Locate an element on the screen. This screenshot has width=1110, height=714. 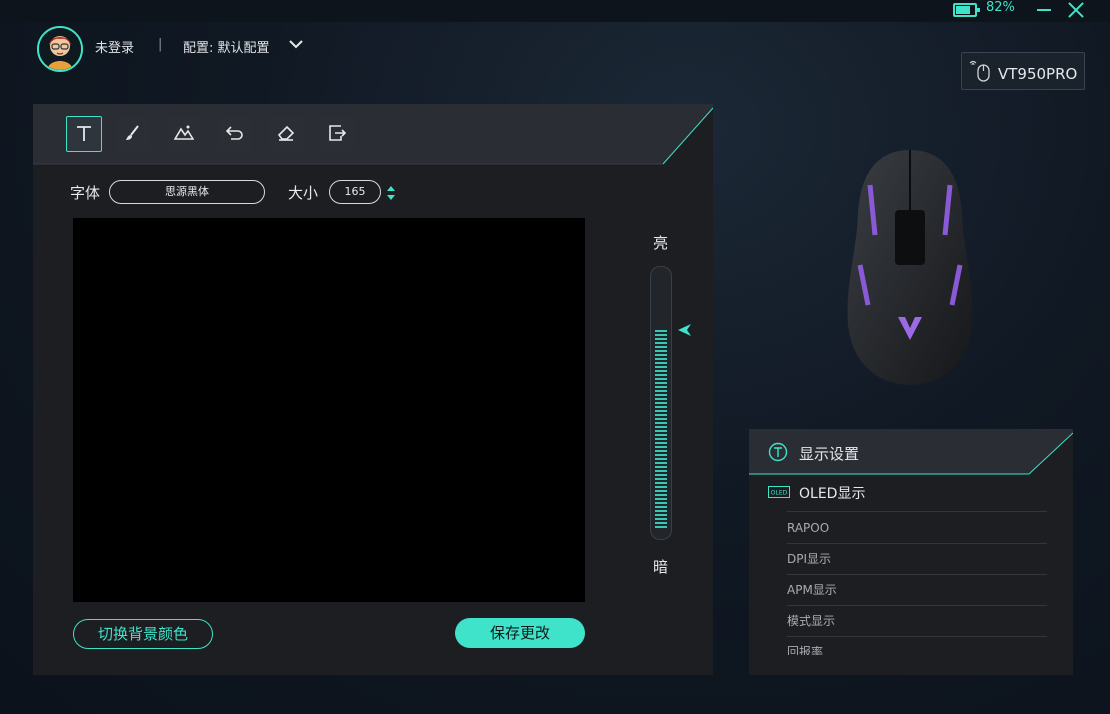
image-icon is located at coordinates (184, 132).